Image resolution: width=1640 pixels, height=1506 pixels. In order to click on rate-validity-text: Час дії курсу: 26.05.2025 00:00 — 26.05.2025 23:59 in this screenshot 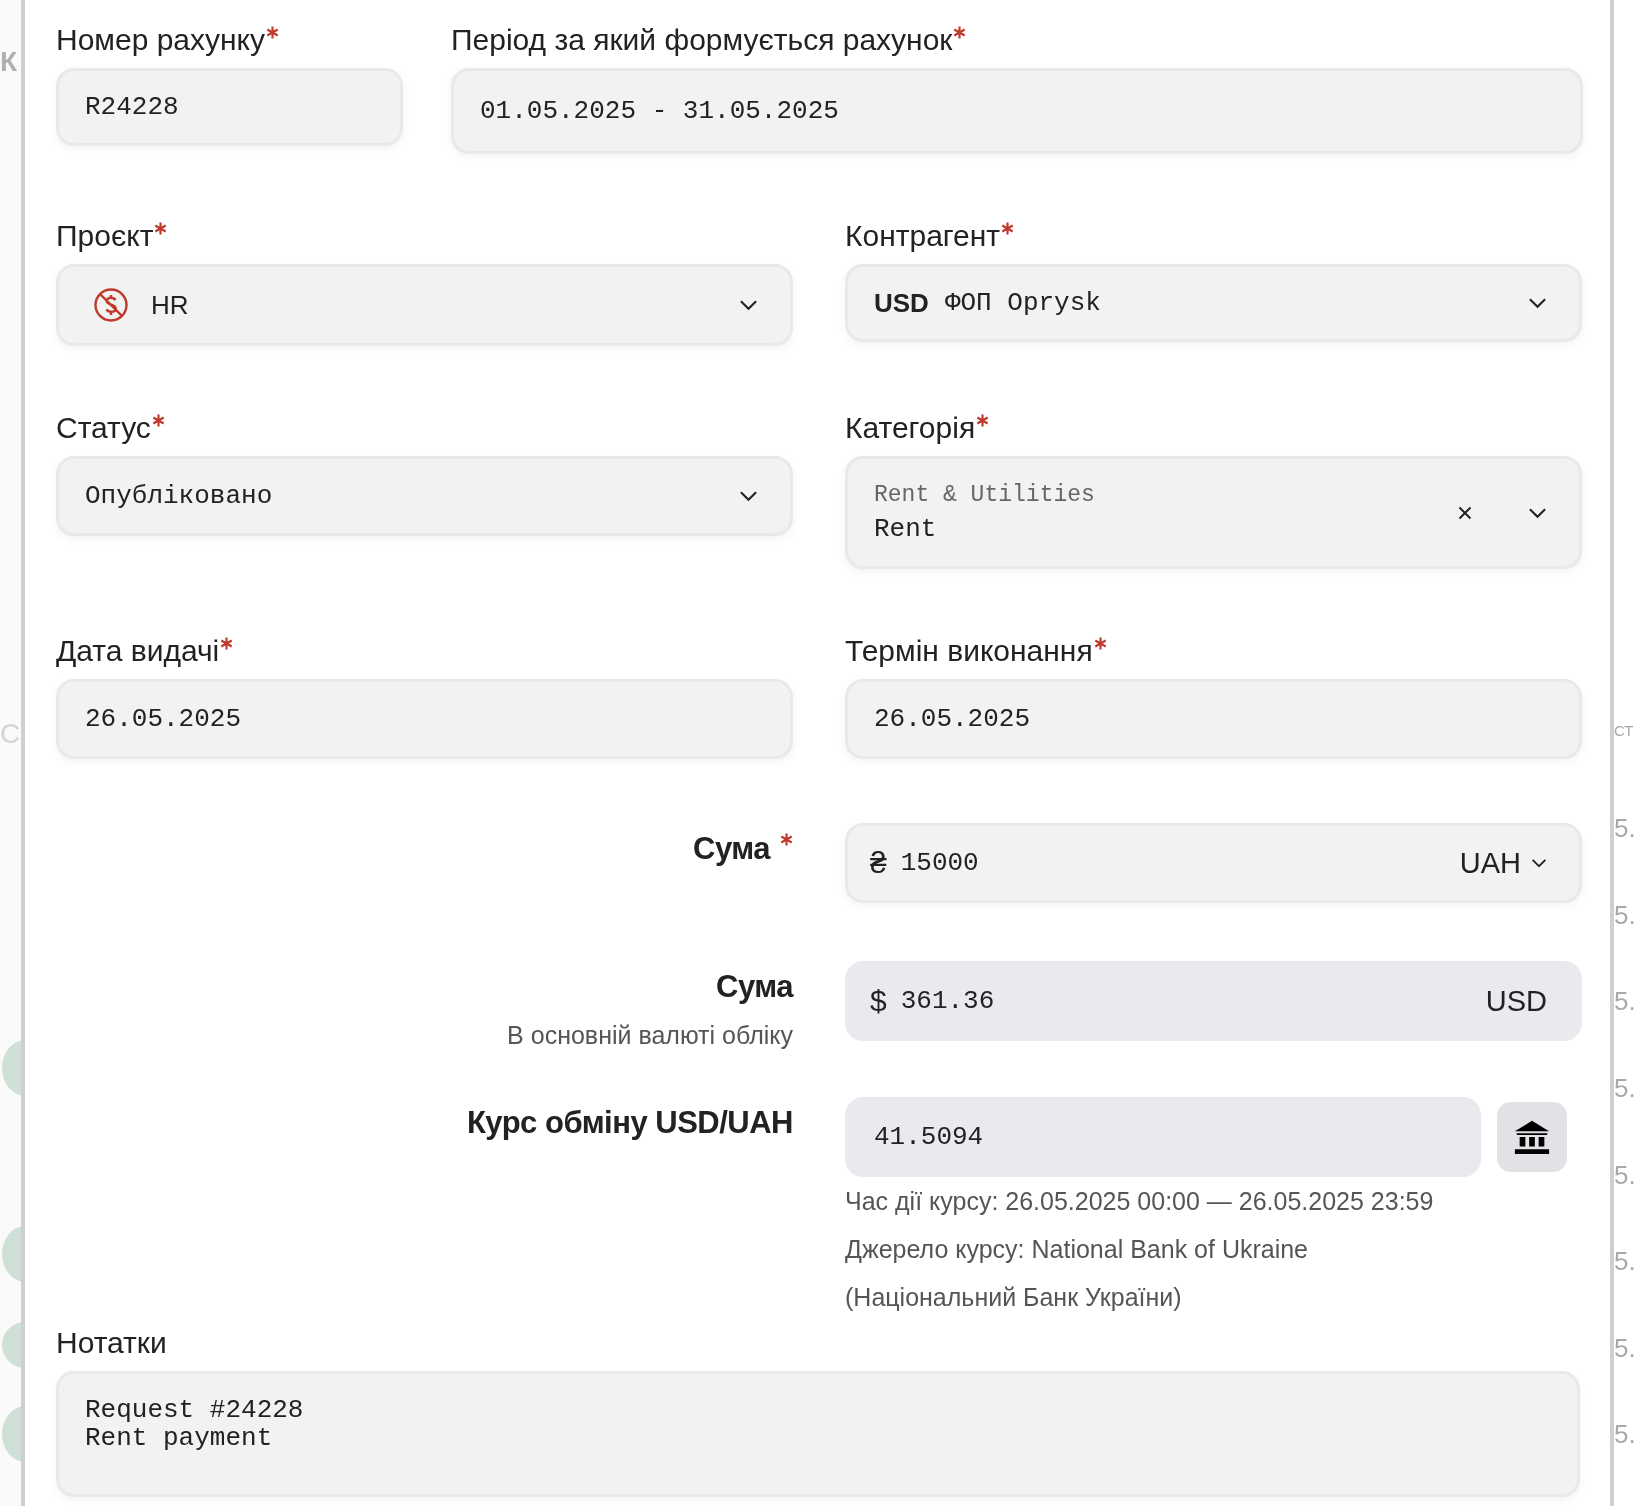, I will do `click(1140, 1201)`.